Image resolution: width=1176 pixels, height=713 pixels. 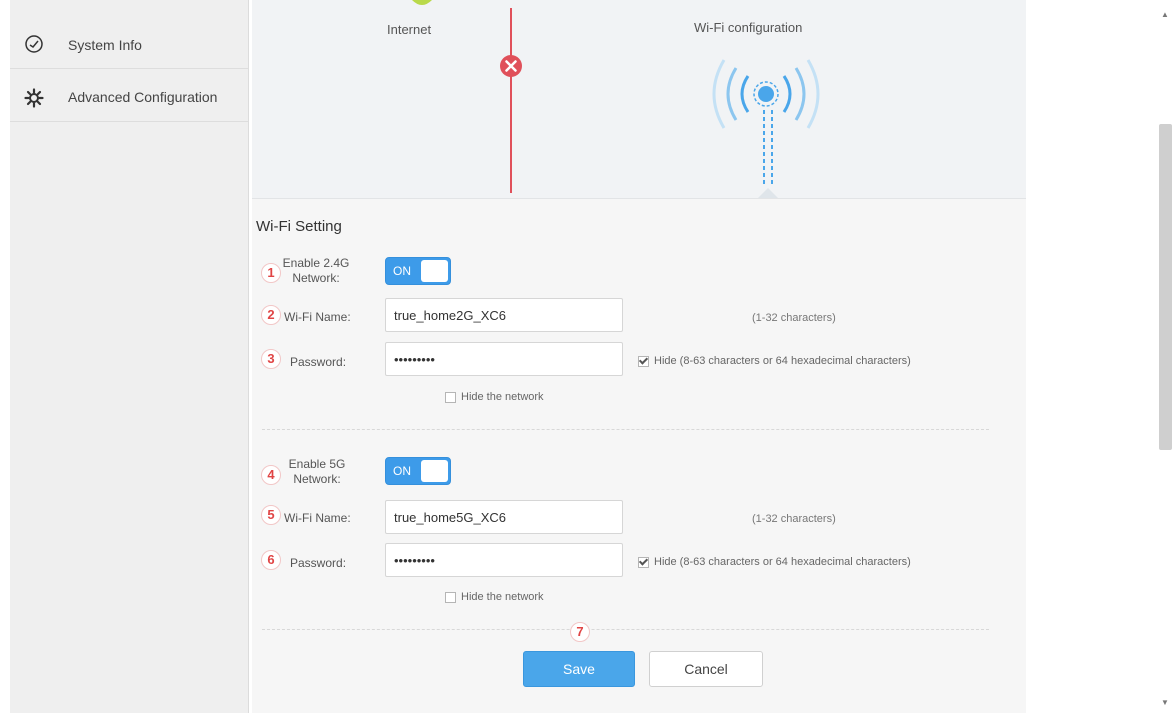 What do you see at coordinates (643, 562) in the screenshot?
I see `hide-password-5g-checkbox` at bounding box center [643, 562].